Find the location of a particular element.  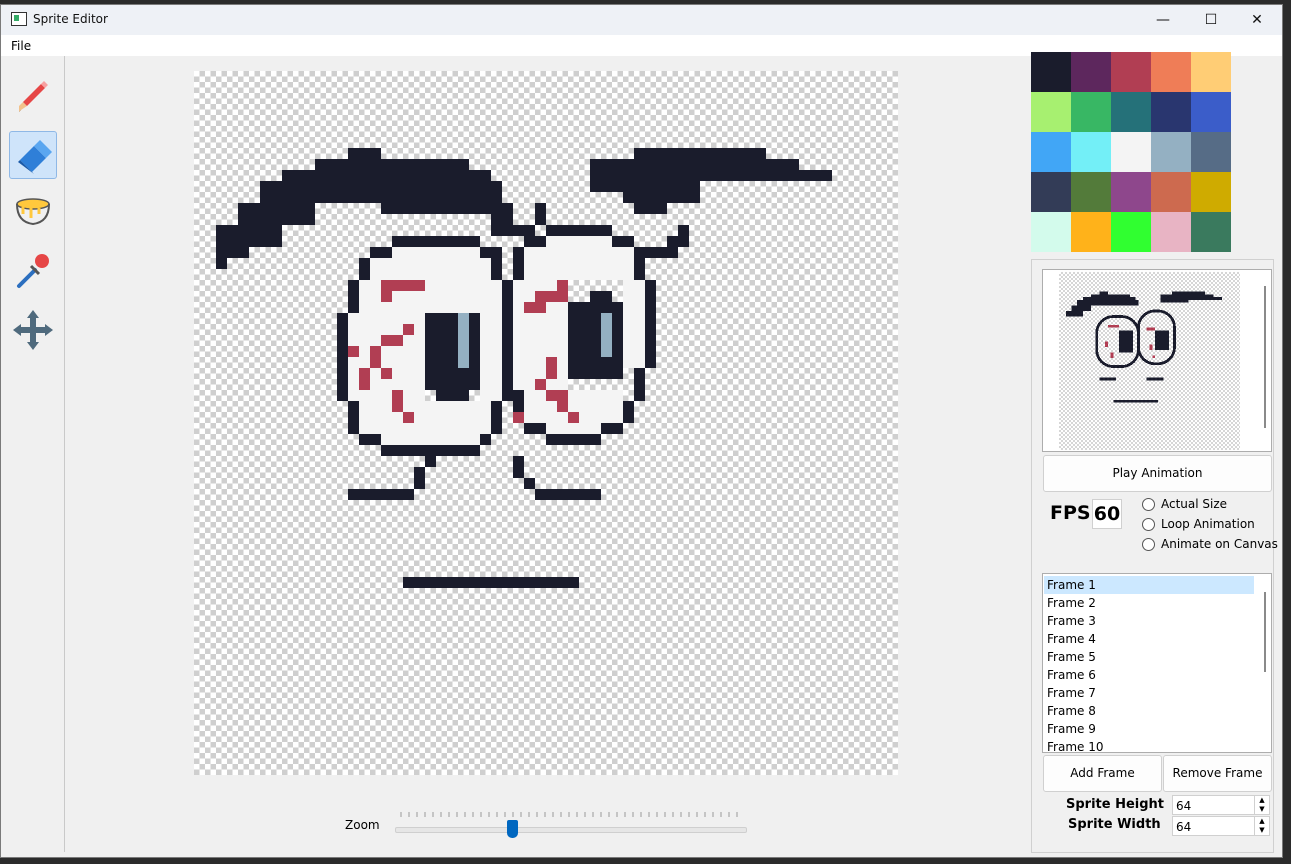

animate-on-canvas-label: Animate on Canvas is located at coordinates (1219, 544).